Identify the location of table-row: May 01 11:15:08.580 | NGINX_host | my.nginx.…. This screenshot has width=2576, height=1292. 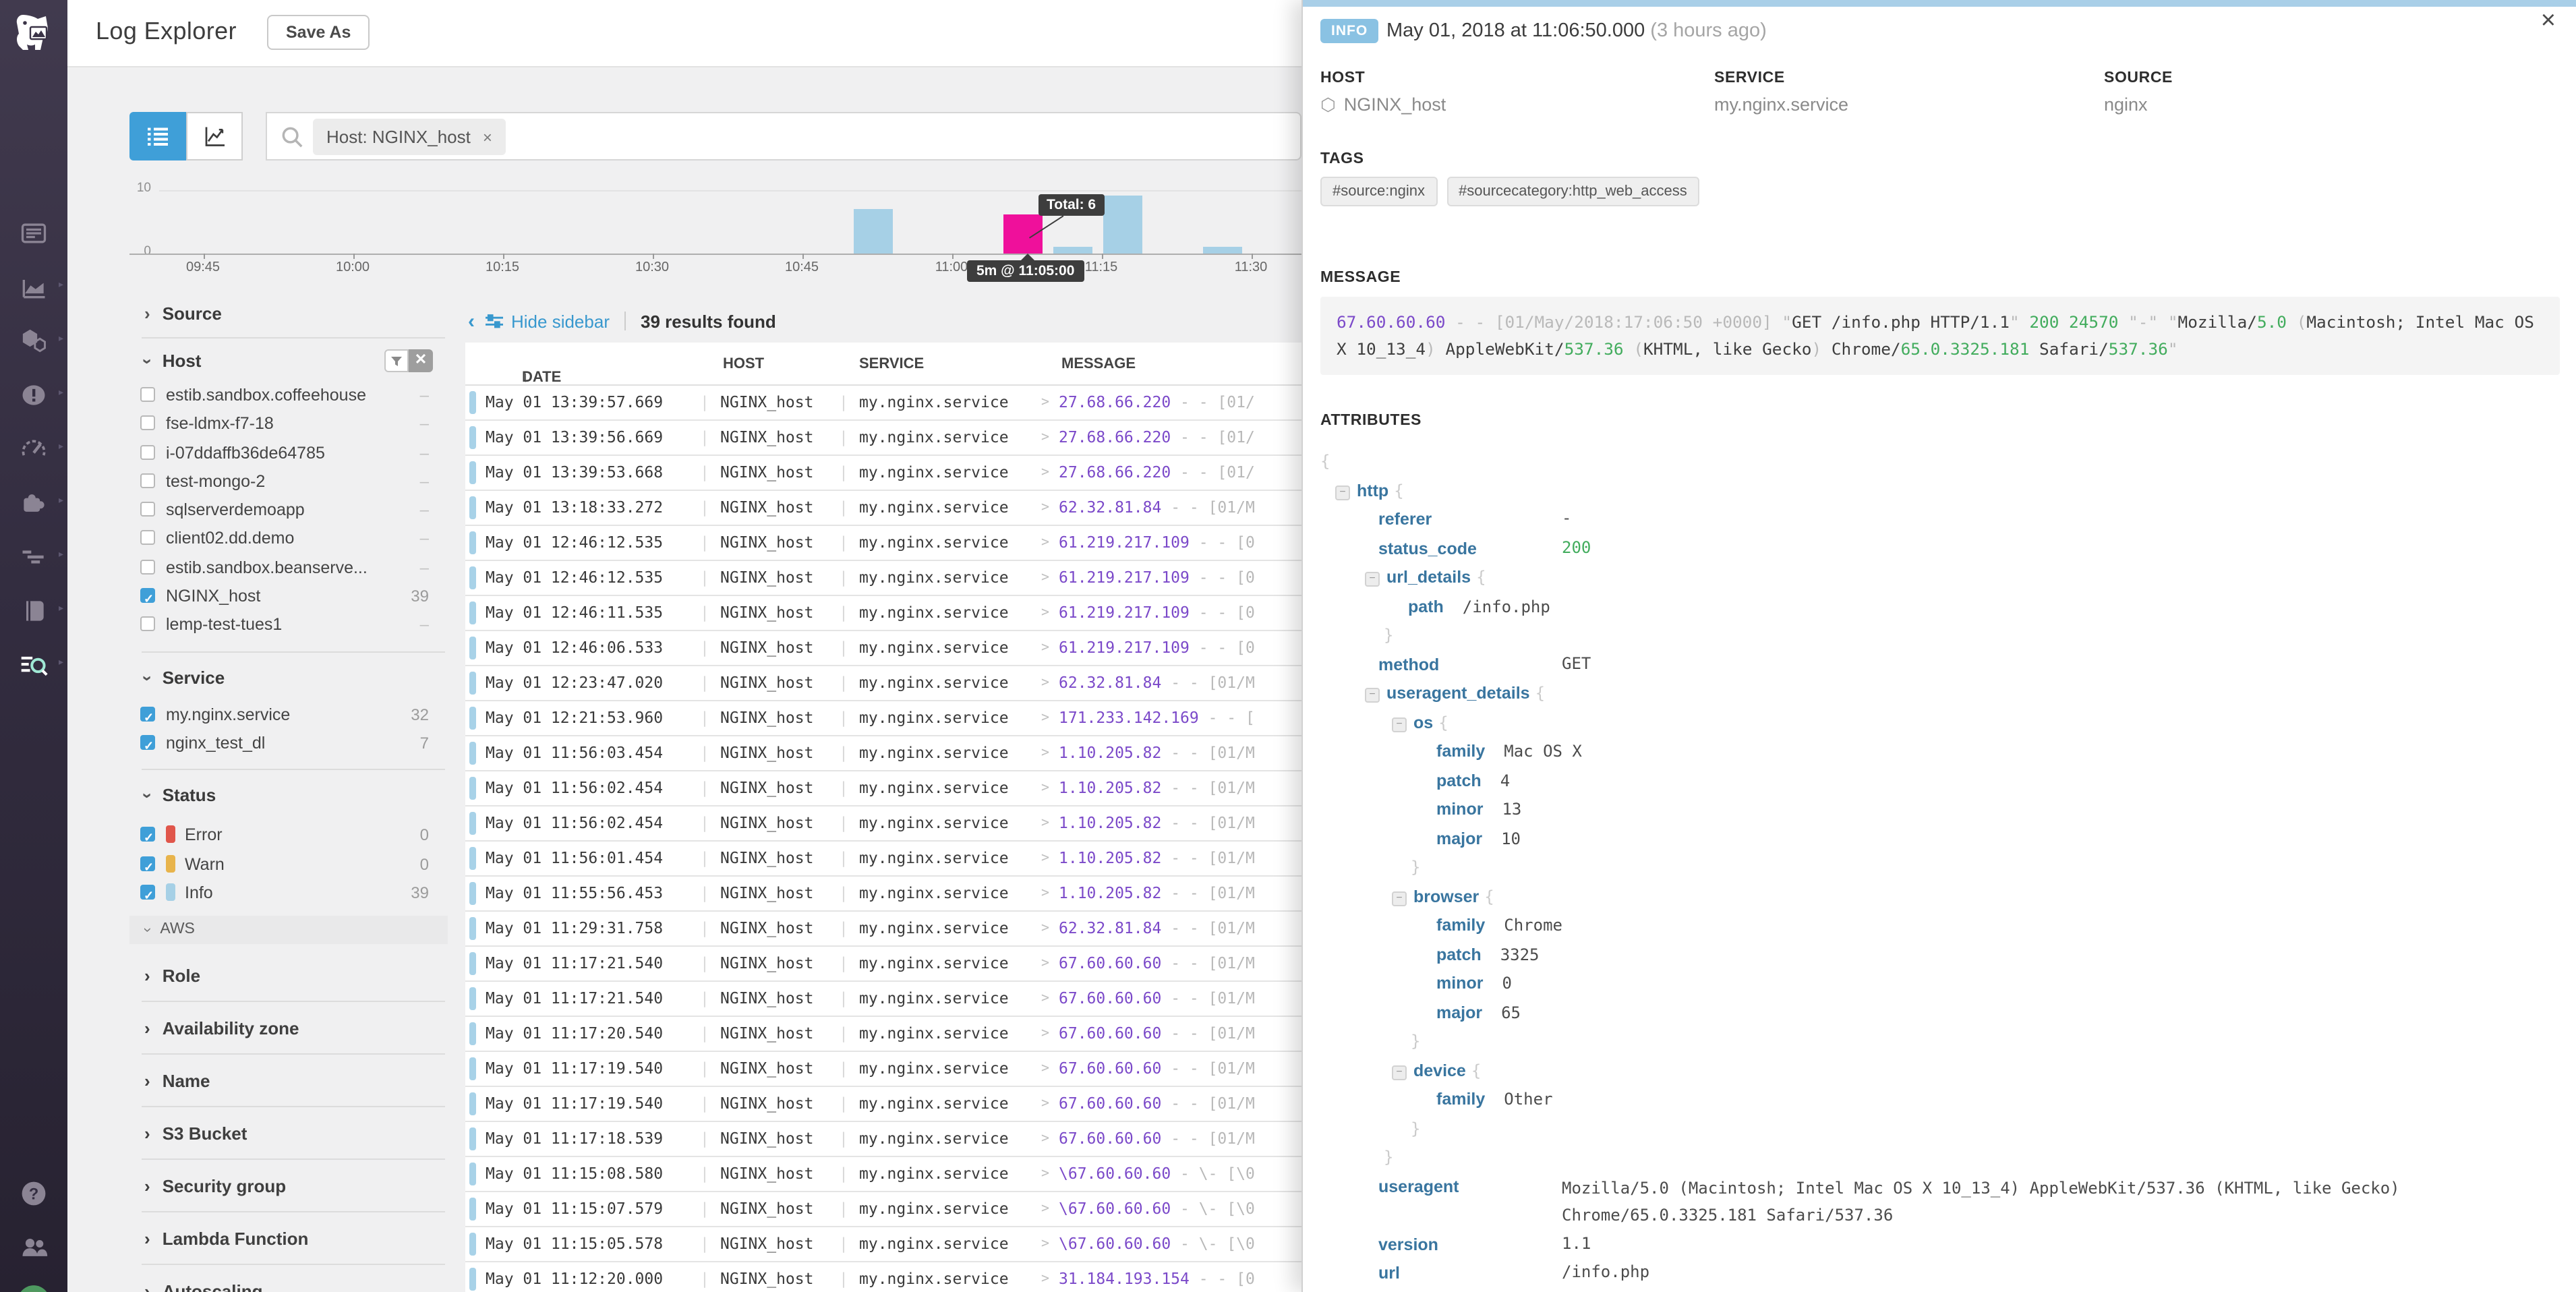
(883, 1174).